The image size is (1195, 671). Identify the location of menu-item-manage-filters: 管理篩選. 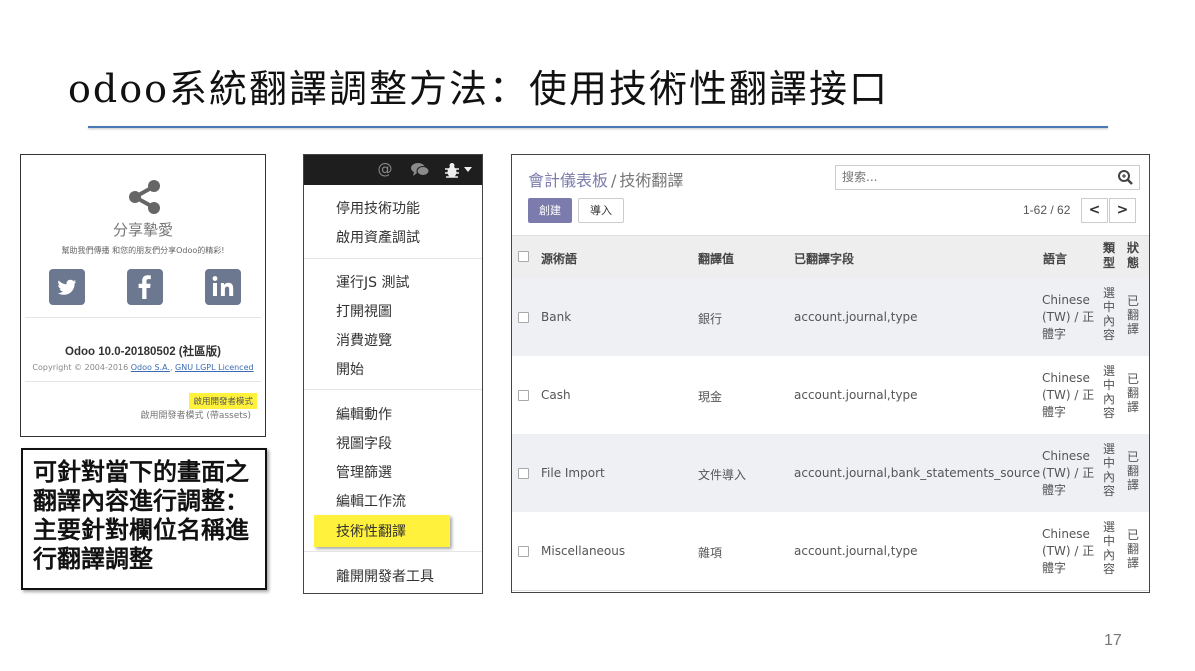
(364, 472).